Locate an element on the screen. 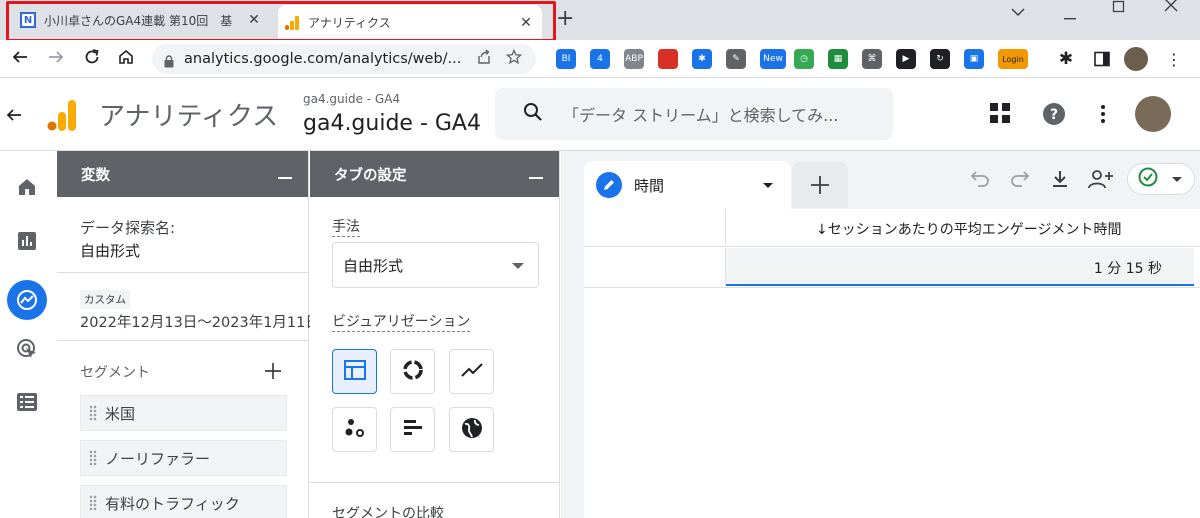 The height and width of the screenshot is (518, 1200). help-icon: ? is located at coordinates (1054, 116).